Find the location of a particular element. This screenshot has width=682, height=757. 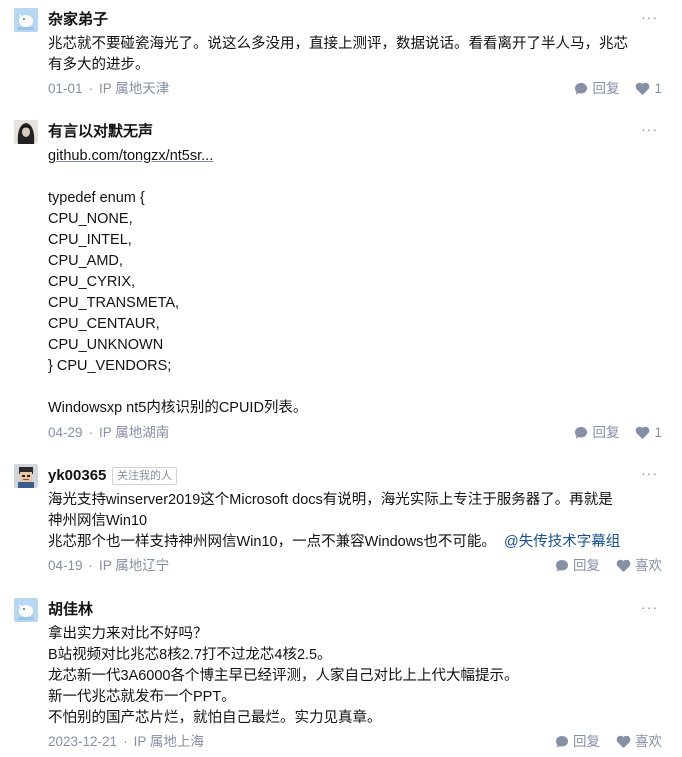

ip-location: IP 属地天津 is located at coordinates (134, 88).